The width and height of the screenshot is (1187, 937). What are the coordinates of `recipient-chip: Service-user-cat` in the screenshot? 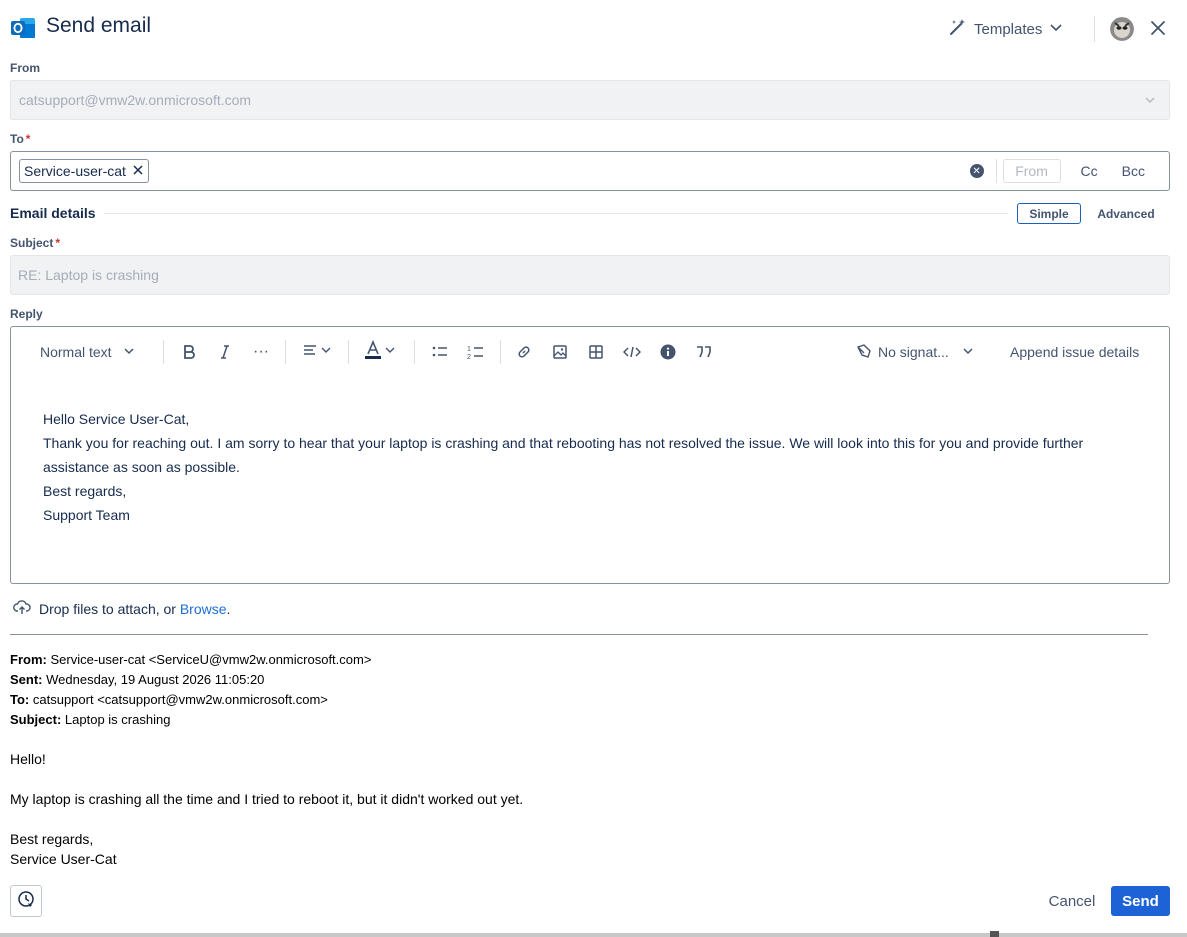 It's located at (84, 171).